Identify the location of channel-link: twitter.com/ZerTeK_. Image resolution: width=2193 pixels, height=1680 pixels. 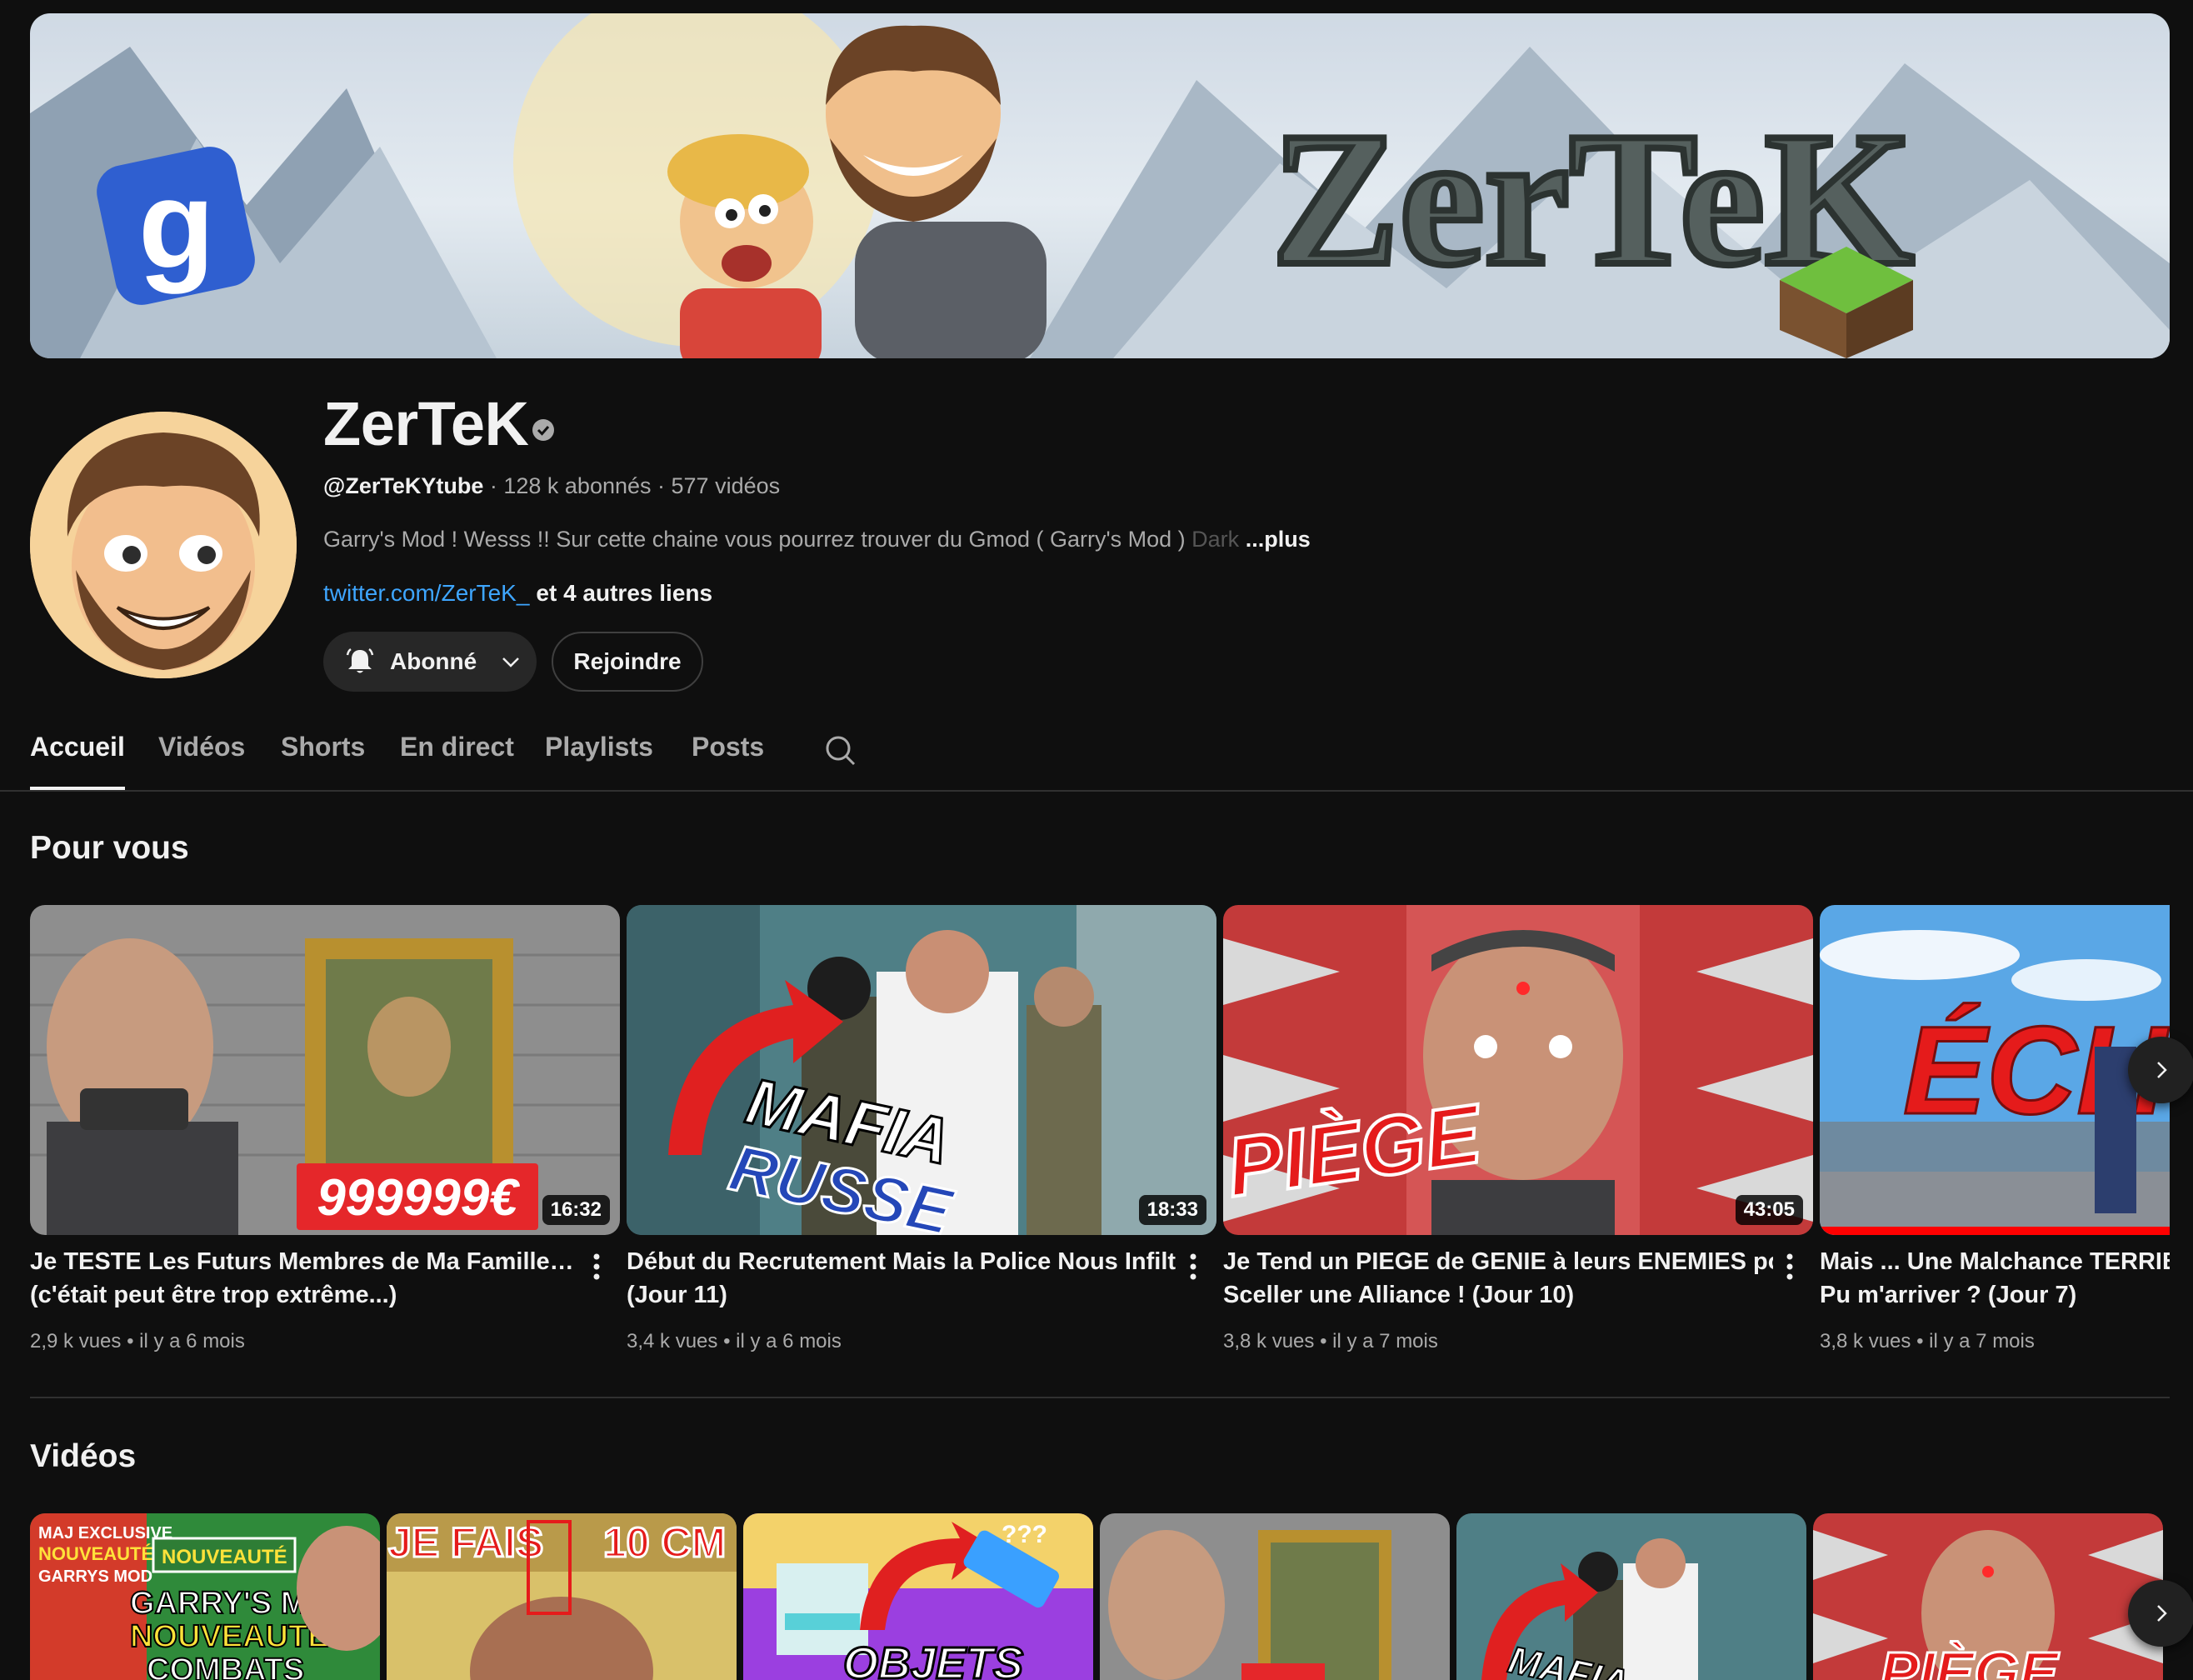
(426, 593).